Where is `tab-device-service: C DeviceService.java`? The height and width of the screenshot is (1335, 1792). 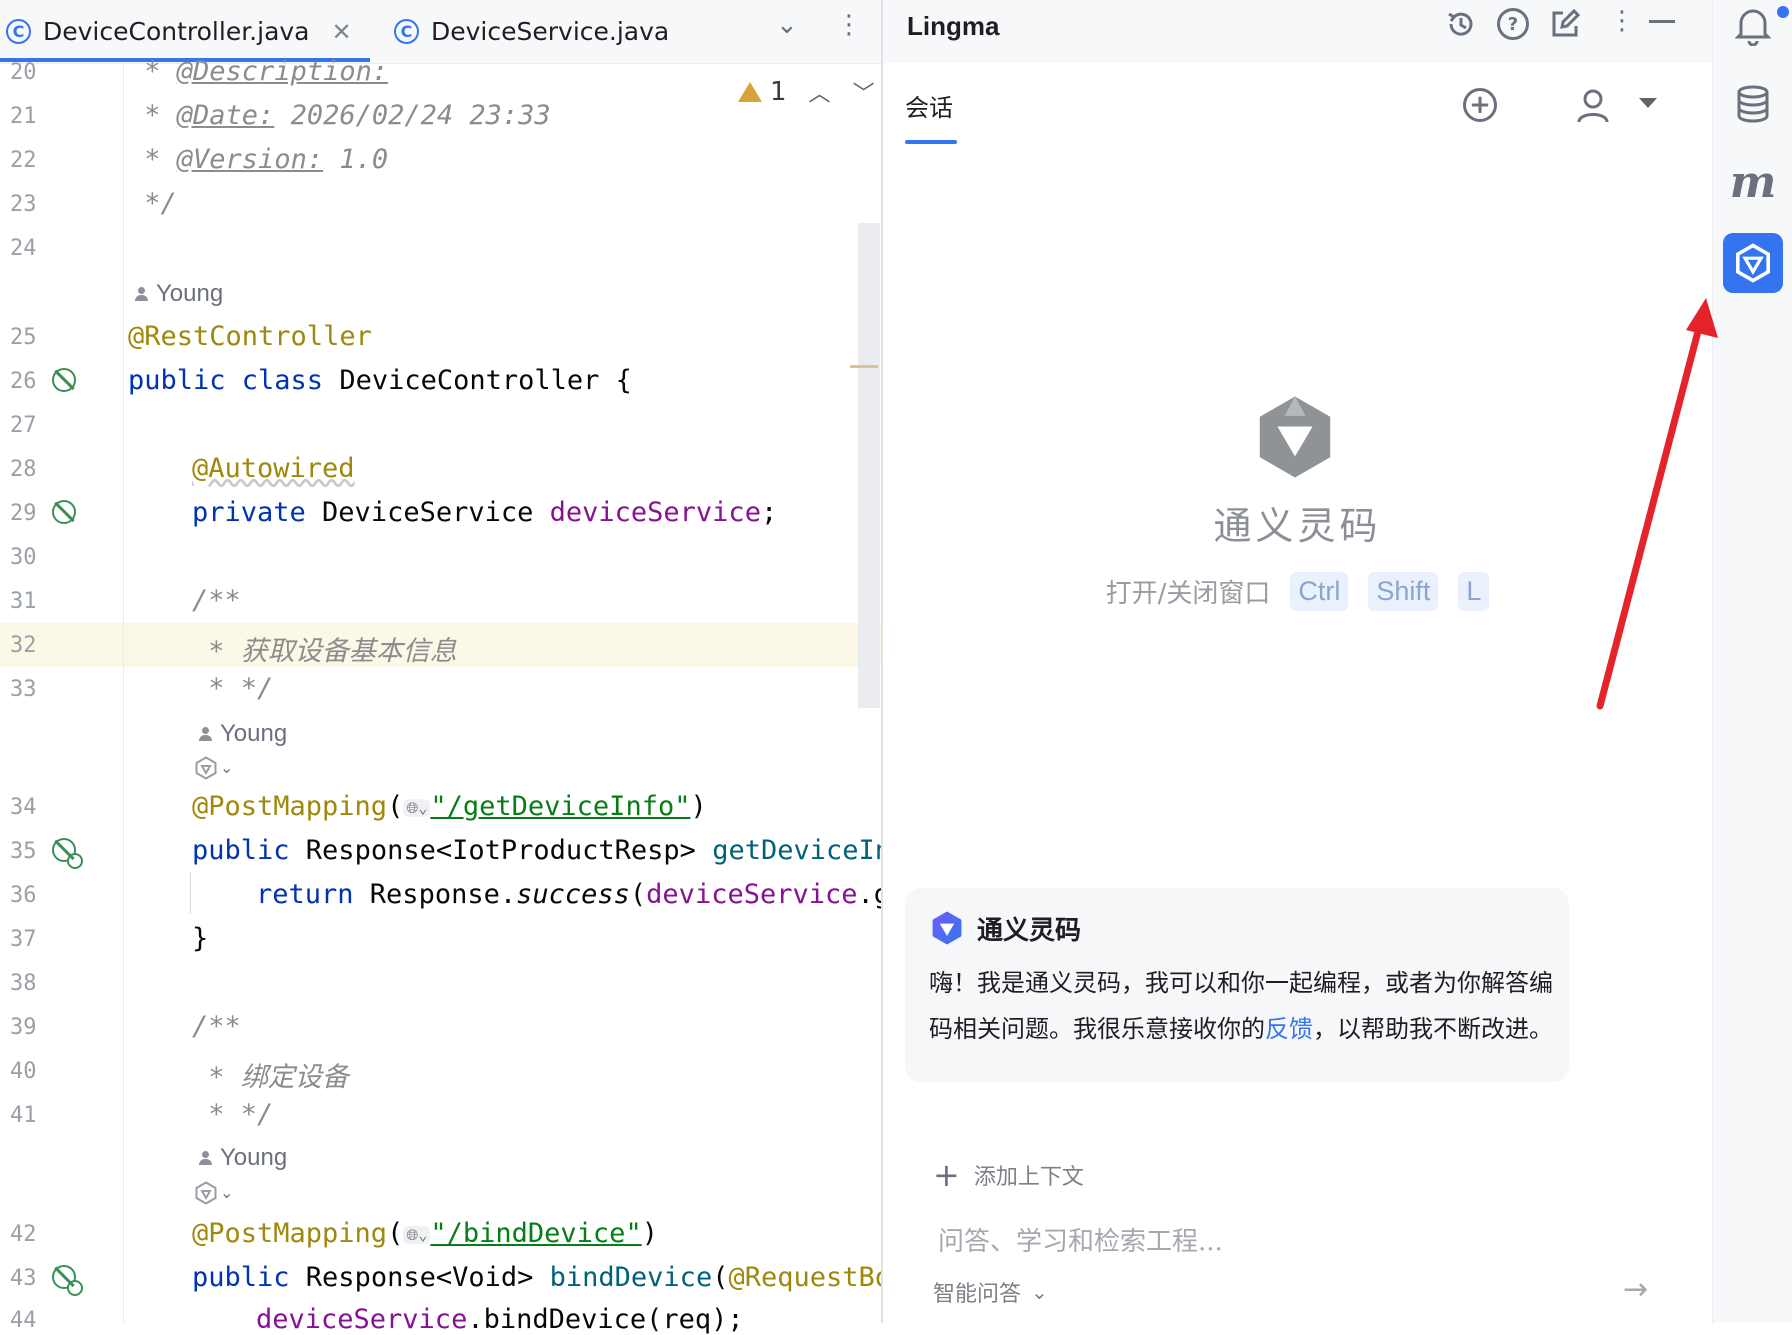 tab-device-service: C DeviceService.java is located at coordinates (531, 31).